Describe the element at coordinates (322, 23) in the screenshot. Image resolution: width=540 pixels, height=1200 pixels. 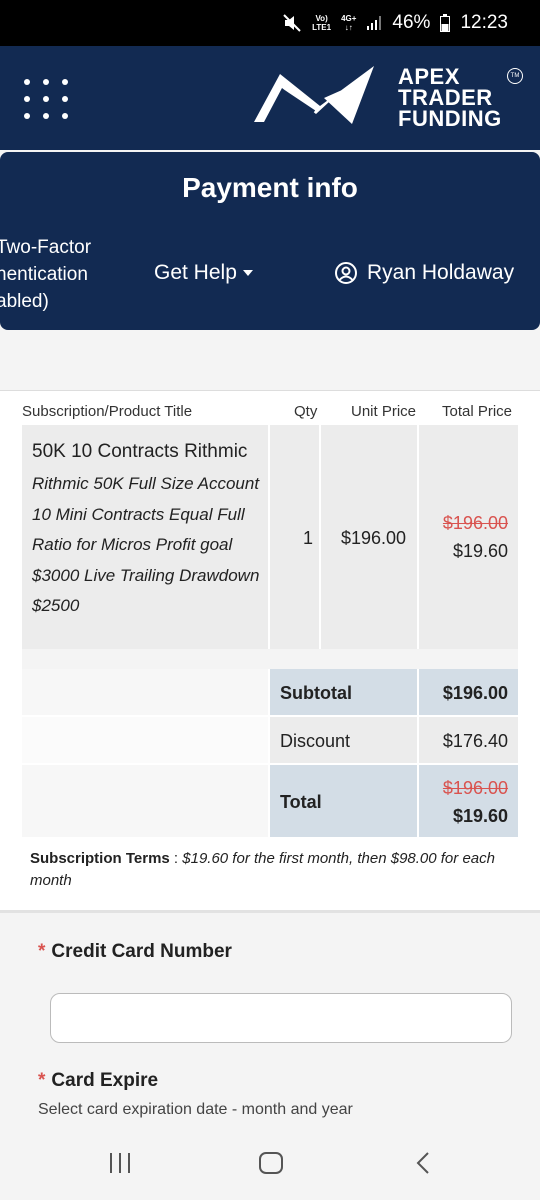
I see `network-indicator: Vo) LTE1` at that location.